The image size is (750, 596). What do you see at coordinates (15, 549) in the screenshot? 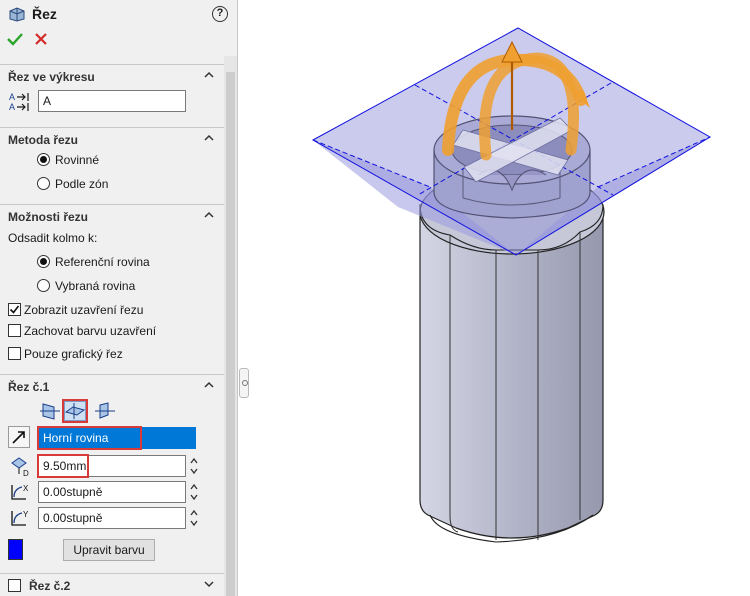
I see `cut-color-swatch` at bounding box center [15, 549].